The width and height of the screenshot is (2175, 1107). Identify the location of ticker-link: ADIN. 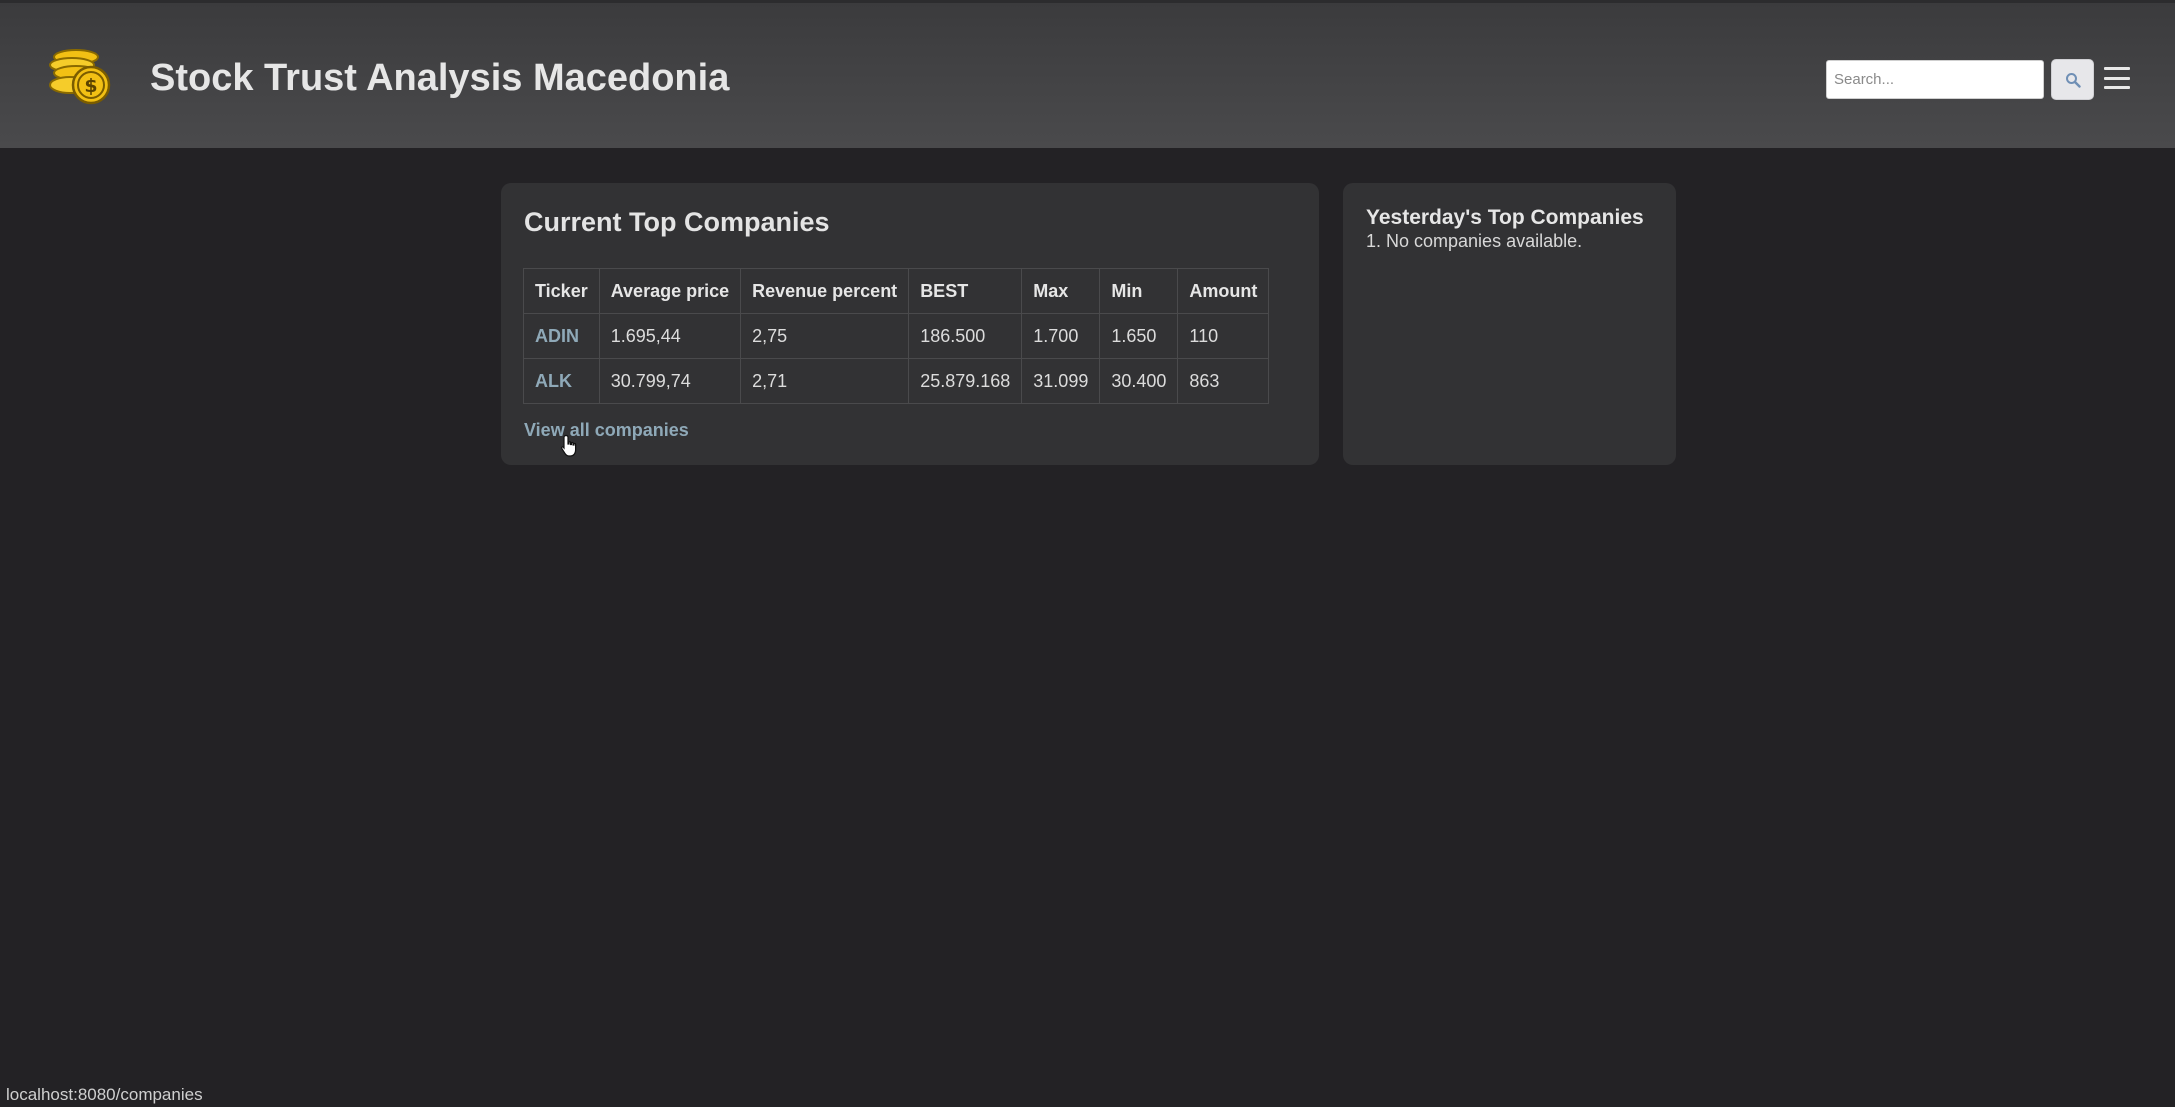
(561, 336).